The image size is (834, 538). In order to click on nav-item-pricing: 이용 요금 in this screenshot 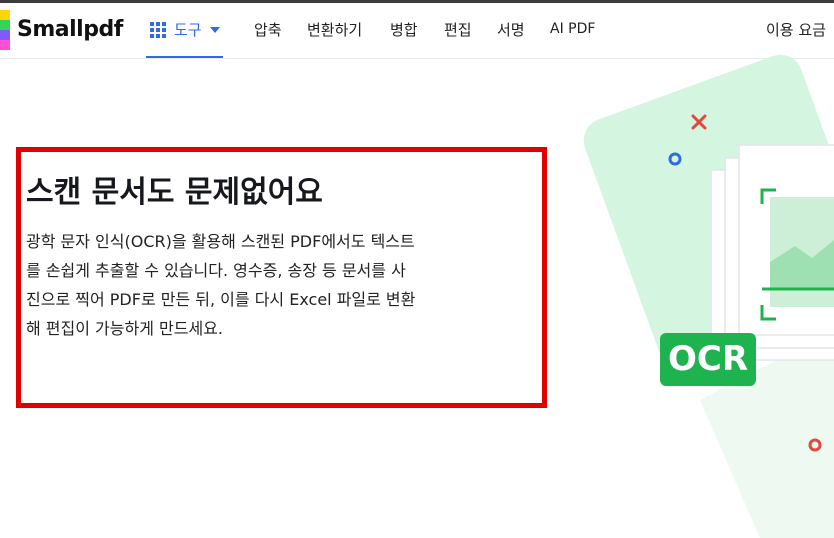, I will do `click(796, 29)`.